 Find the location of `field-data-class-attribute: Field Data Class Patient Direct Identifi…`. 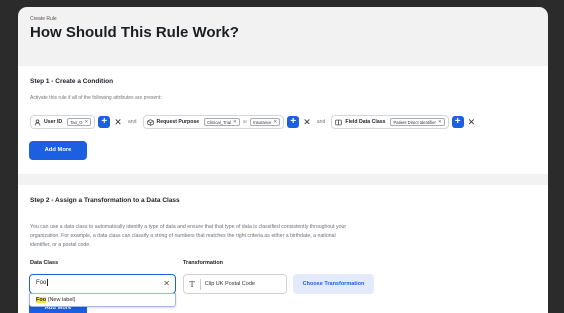

field-data-class-attribute: Field Data Class Patient Direct Identifi… is located at coordinates (390, 122).